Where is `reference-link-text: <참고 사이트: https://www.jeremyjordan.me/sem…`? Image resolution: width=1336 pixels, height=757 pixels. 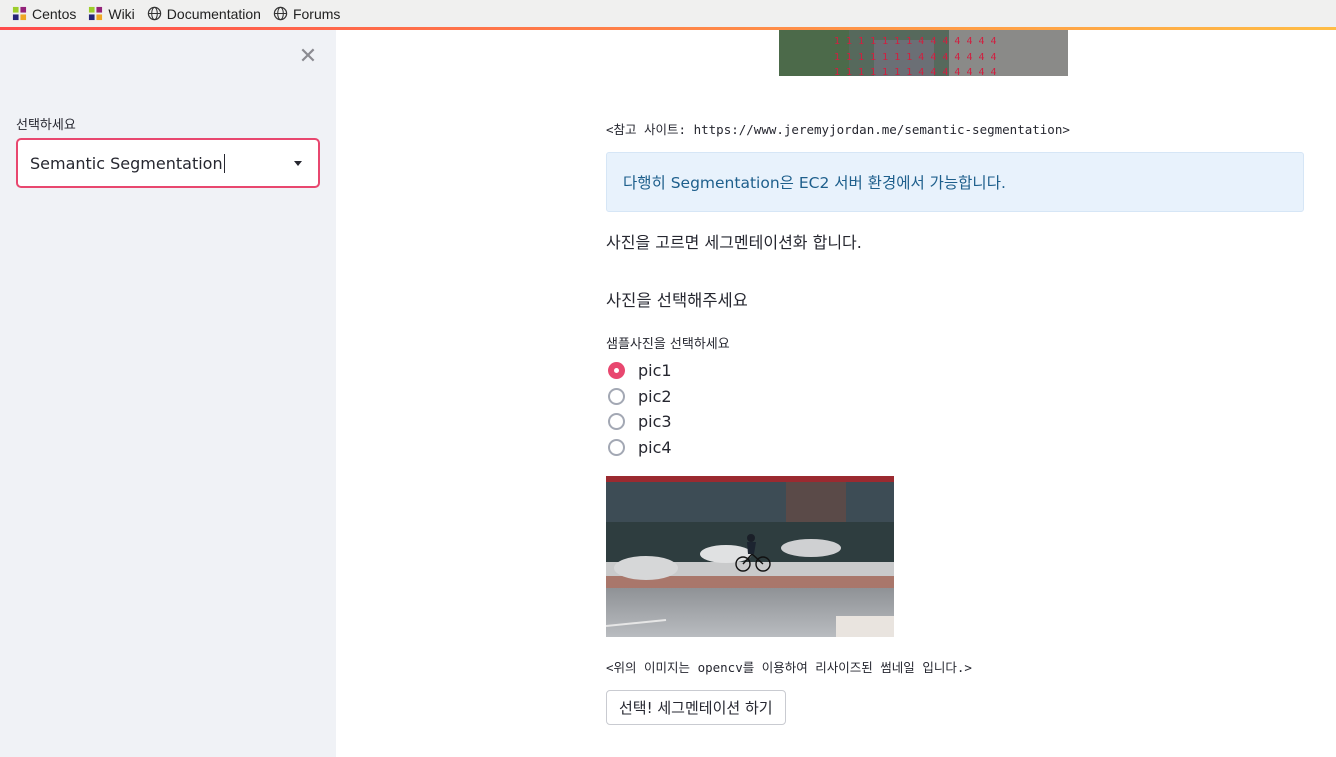
reference-link-text: <참고 사이트: https://www.jeremyjordan.me/sem… is located at coordinates (838, 129).